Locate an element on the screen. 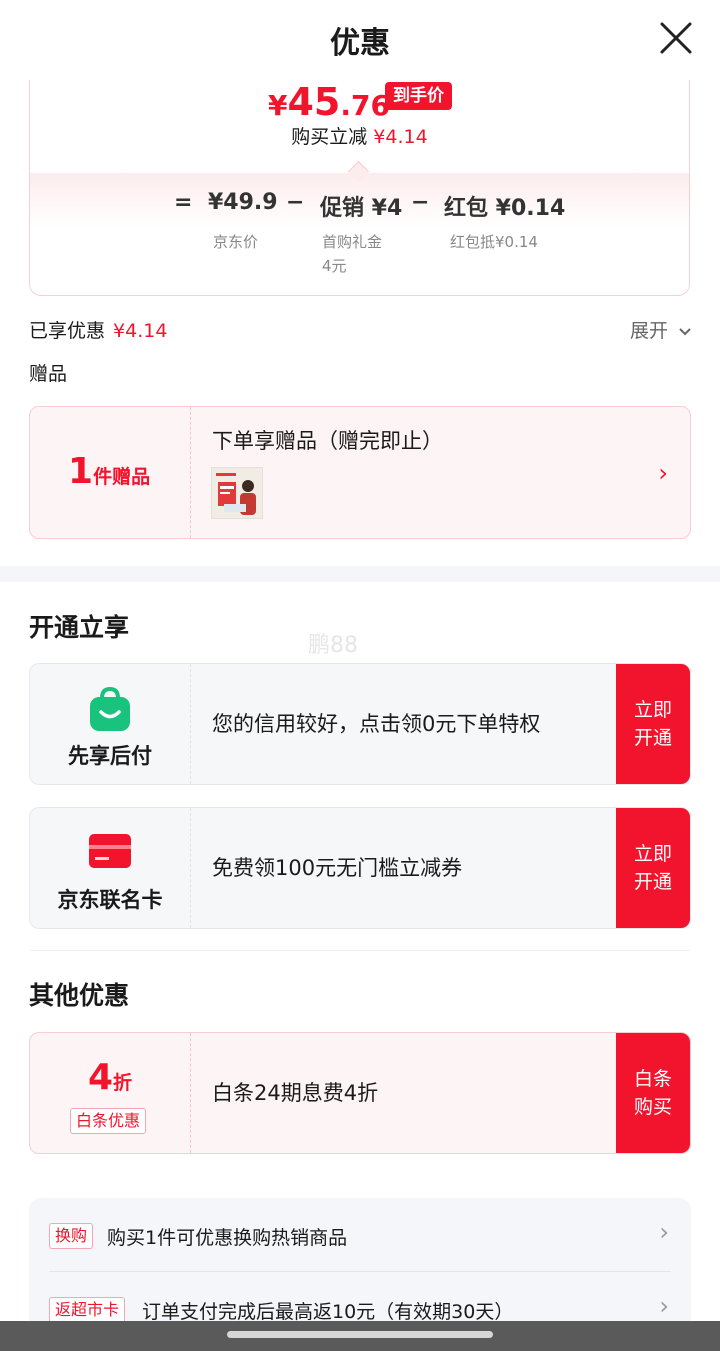  save-line: 购买立减 ¥4.14 is located at coordinates (359, 135).